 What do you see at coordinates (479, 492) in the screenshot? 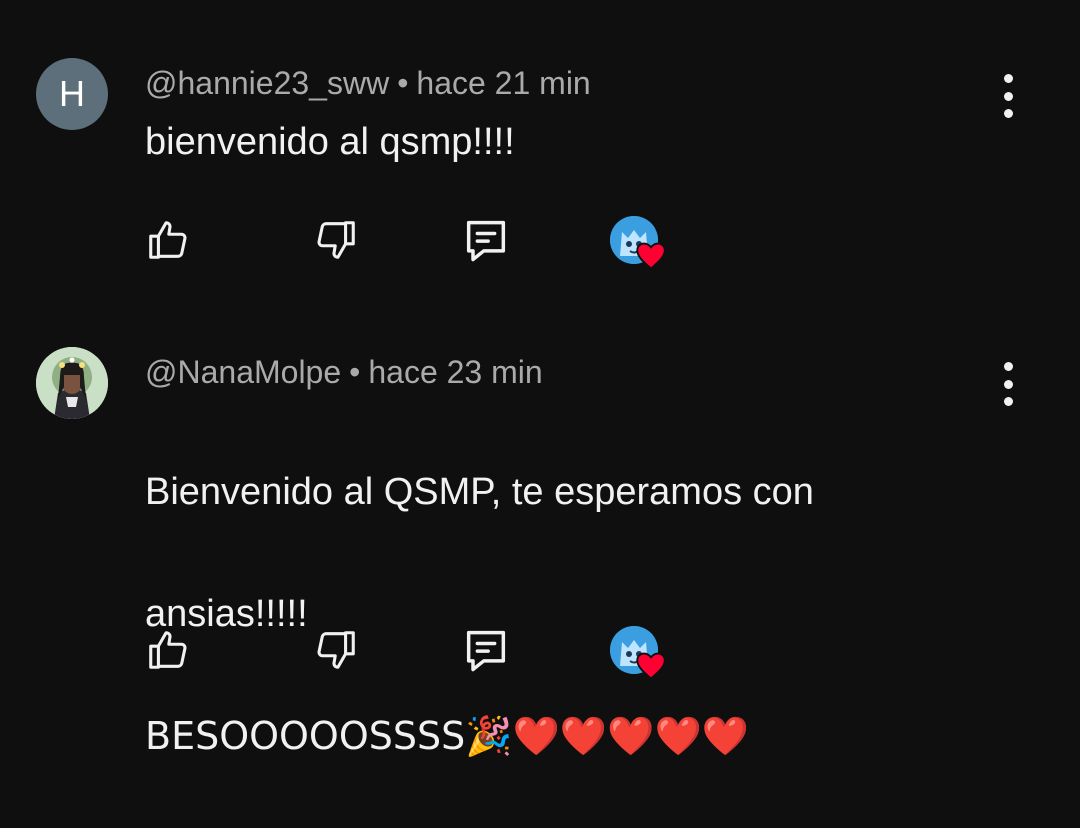
I see `comment-text-line: Bienvenido al QSMP, te esperamos con` at bounding box center [479, 492].